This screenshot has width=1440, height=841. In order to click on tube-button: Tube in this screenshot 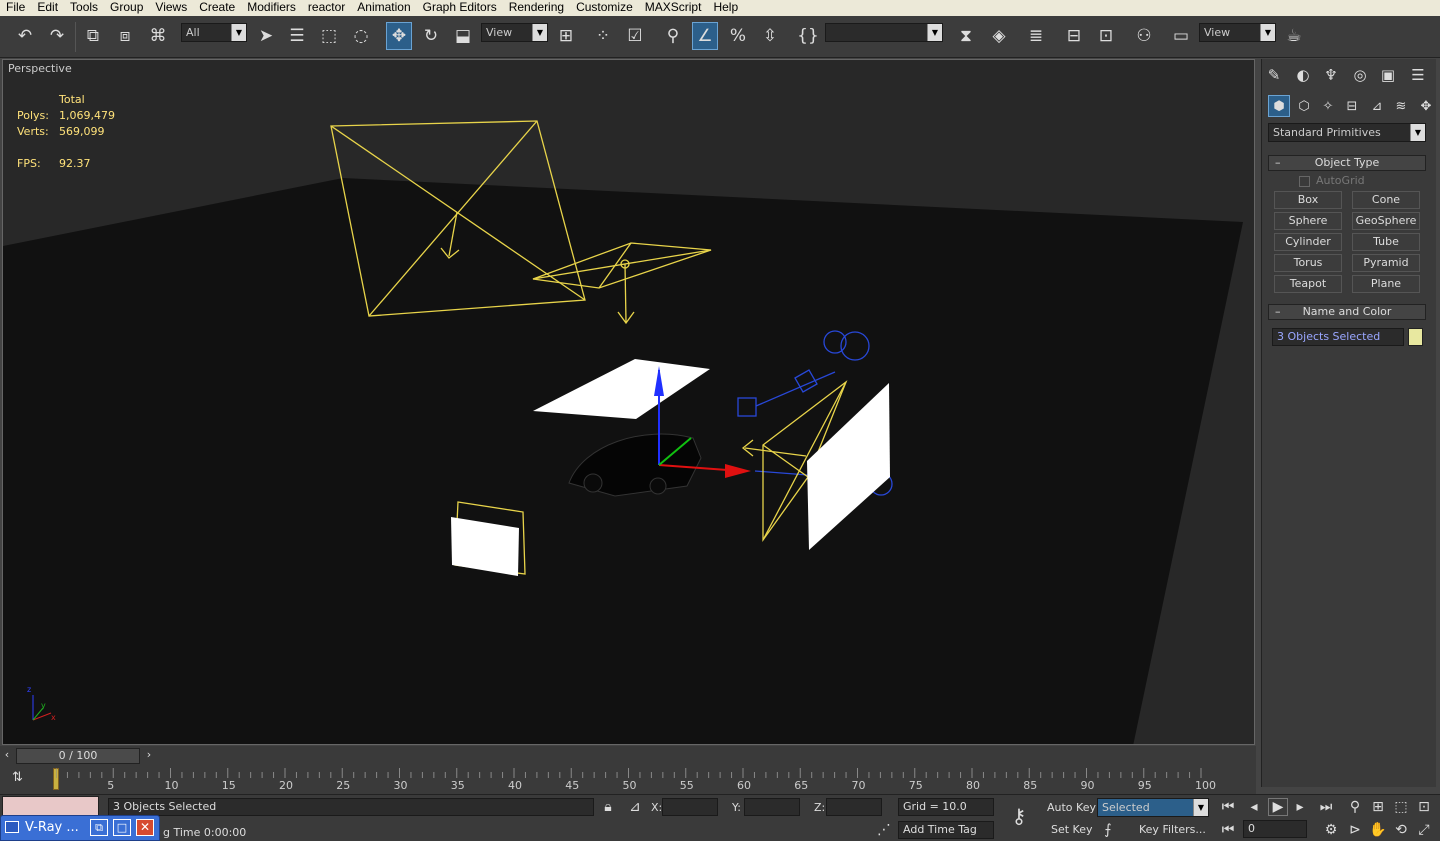, I will do `click(1386, 242)`.